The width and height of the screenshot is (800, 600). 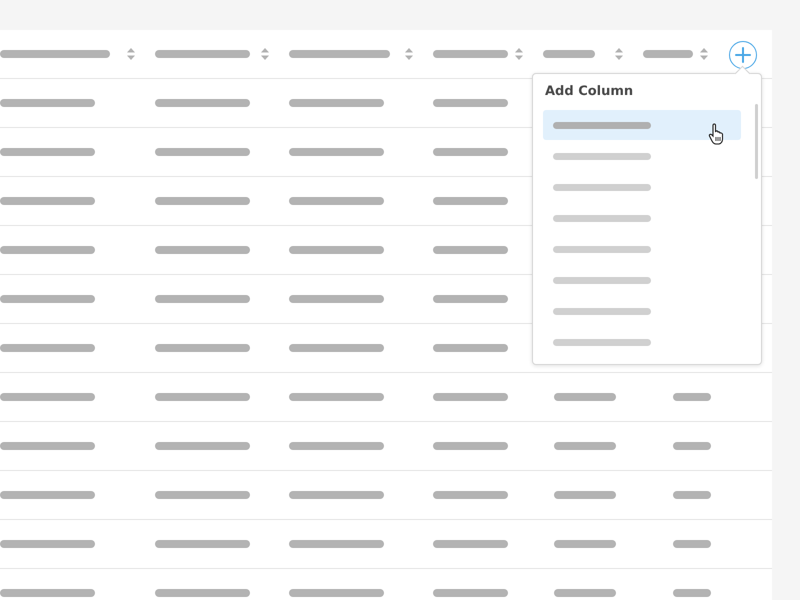 I want to click on add-column-button, so click(x=743, y=55).